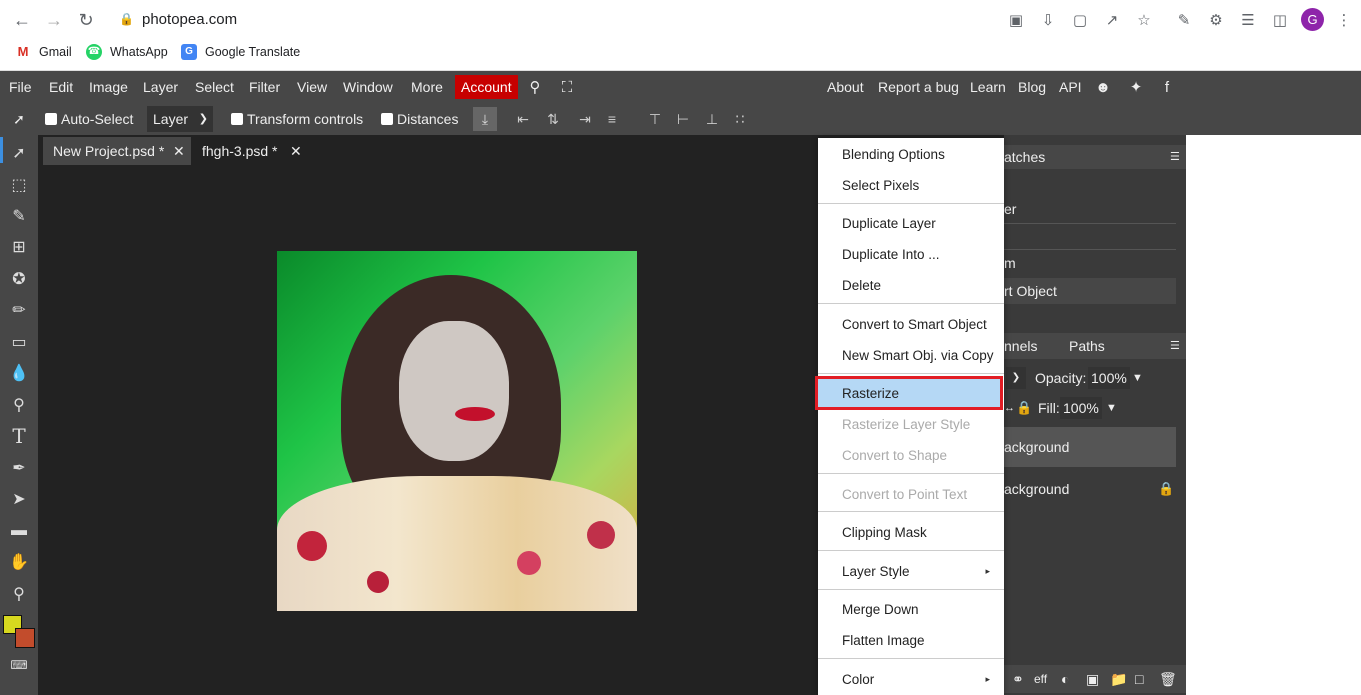 The width and height of the screenshot is (1361, 695). Describe the element at coordinates (740, 119) in the screenshot. I see `distribute-horizontal-icon: ∷` at that location.